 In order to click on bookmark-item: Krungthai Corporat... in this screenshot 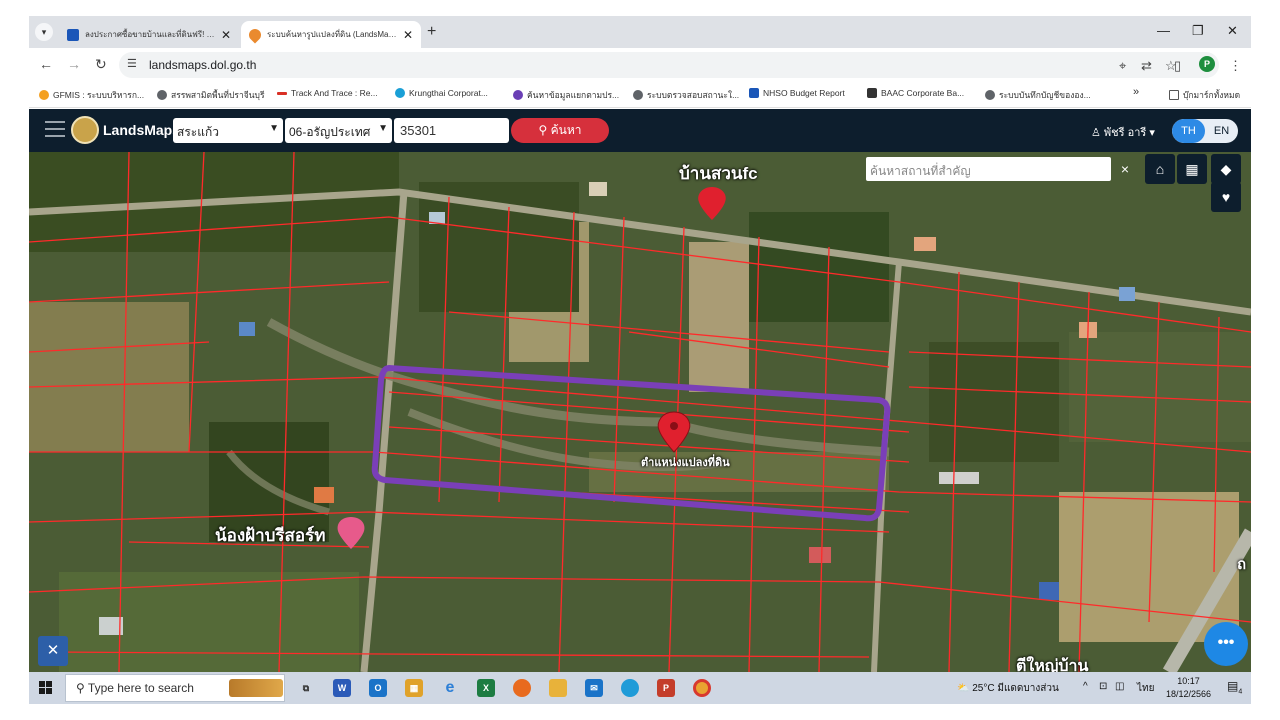, I will do `click(441, 93)`.